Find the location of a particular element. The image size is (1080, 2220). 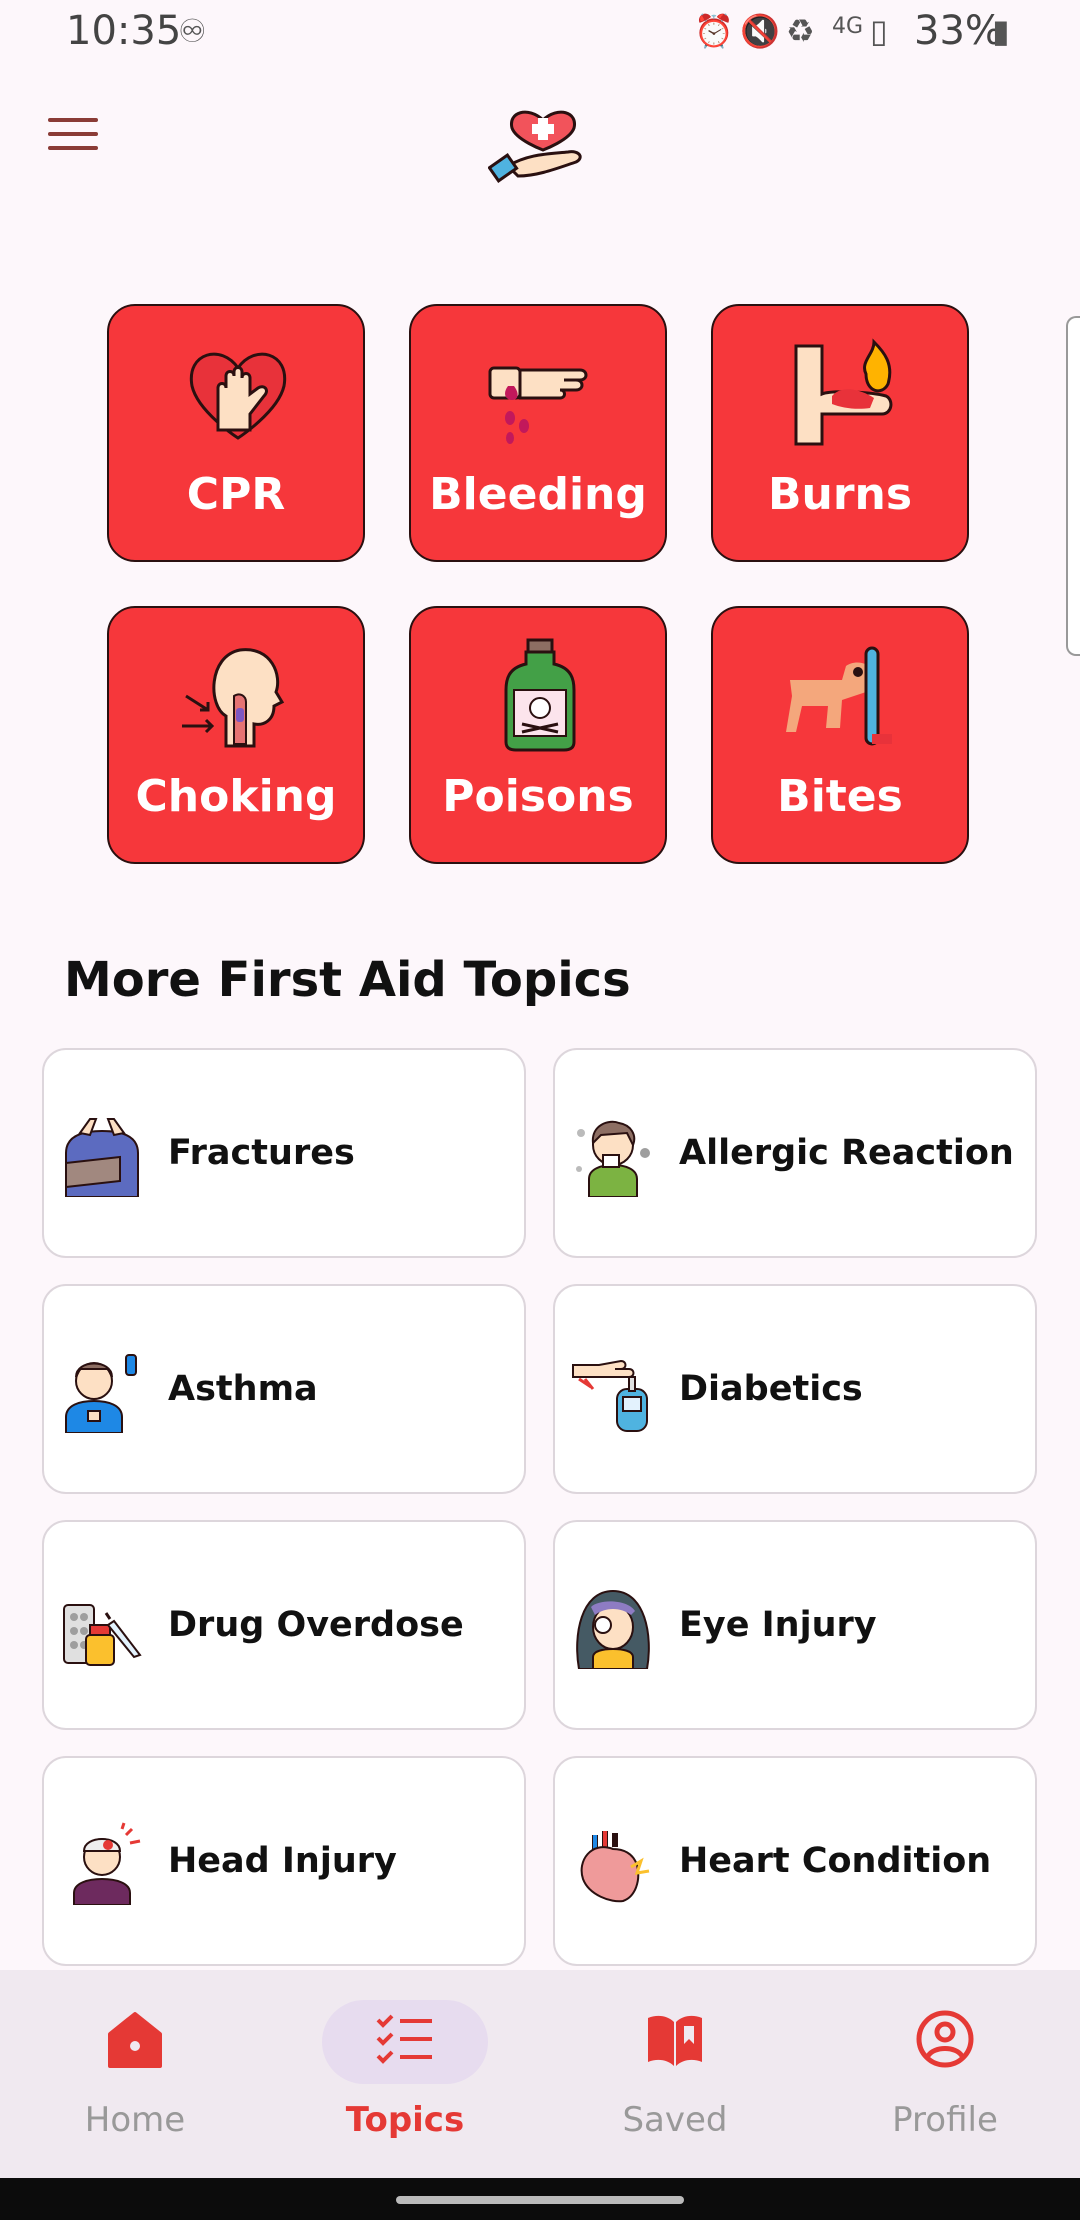

battery-percent: 33% is located at coordinates (958, 31).